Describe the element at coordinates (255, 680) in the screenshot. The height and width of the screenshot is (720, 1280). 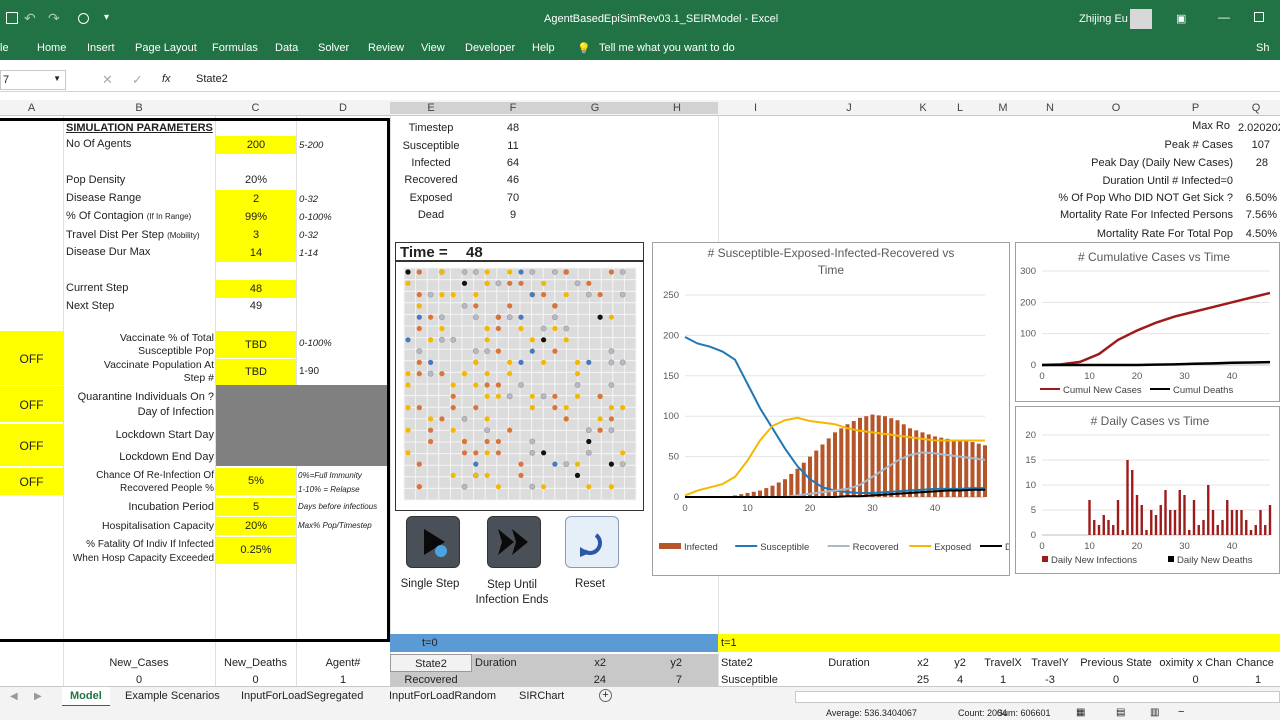
I see `value-new-deaths: 0` at that location.